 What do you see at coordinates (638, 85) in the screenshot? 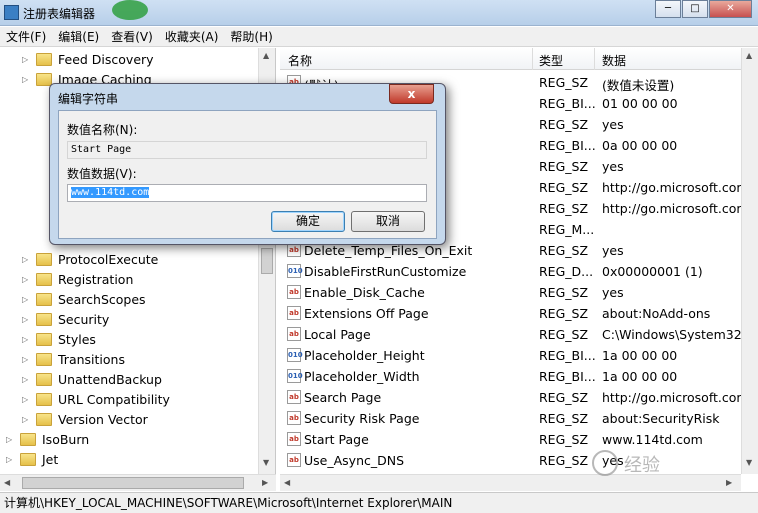
I see `value-data: (数值未设置)` at bounding box center [638, 85].